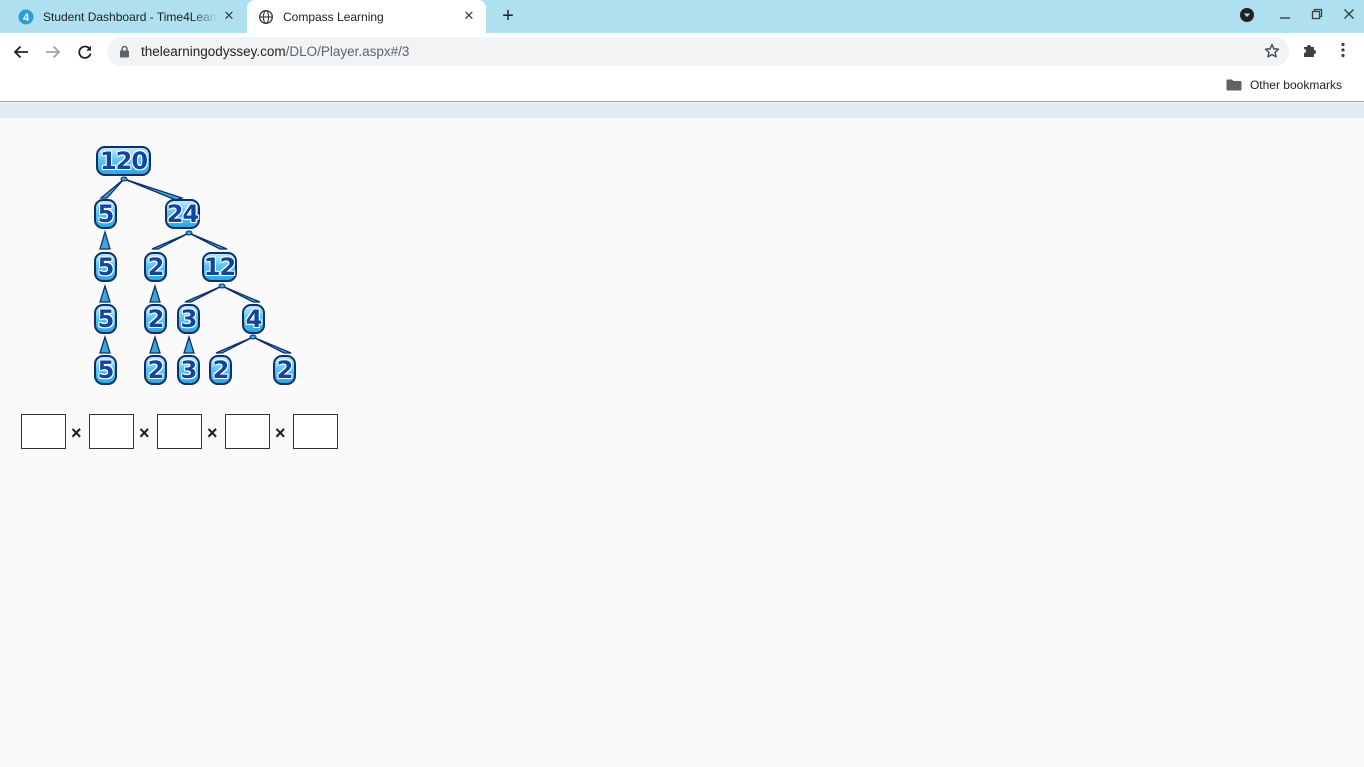  What do you see at coordinates (1234, 85) in the screenshot?
I see `folder-icon` at bounding box center [1234, 85].